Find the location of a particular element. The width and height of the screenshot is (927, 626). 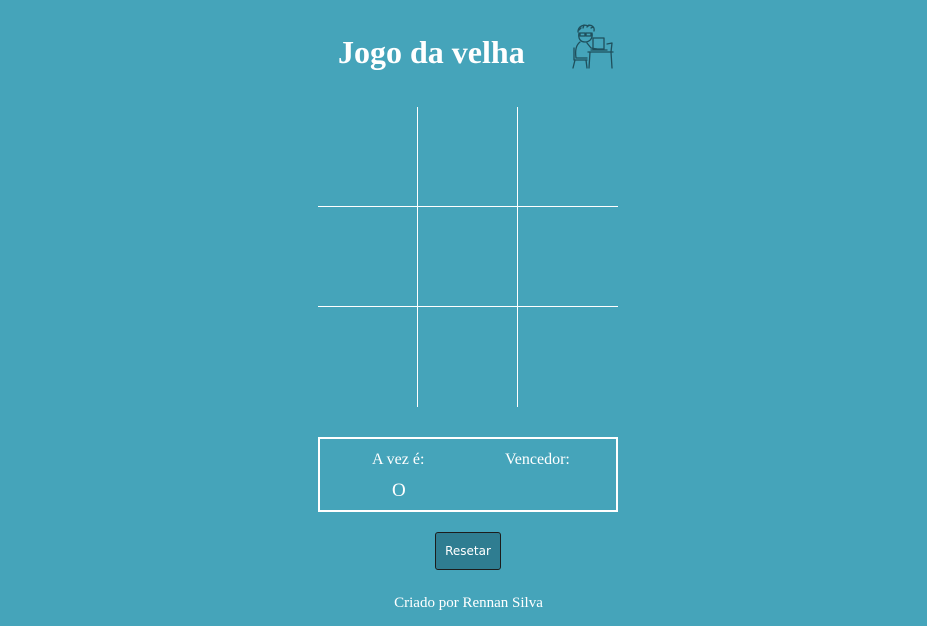

footer-credit: Criado por Rennan Silva is located at coordinates (468, 603).